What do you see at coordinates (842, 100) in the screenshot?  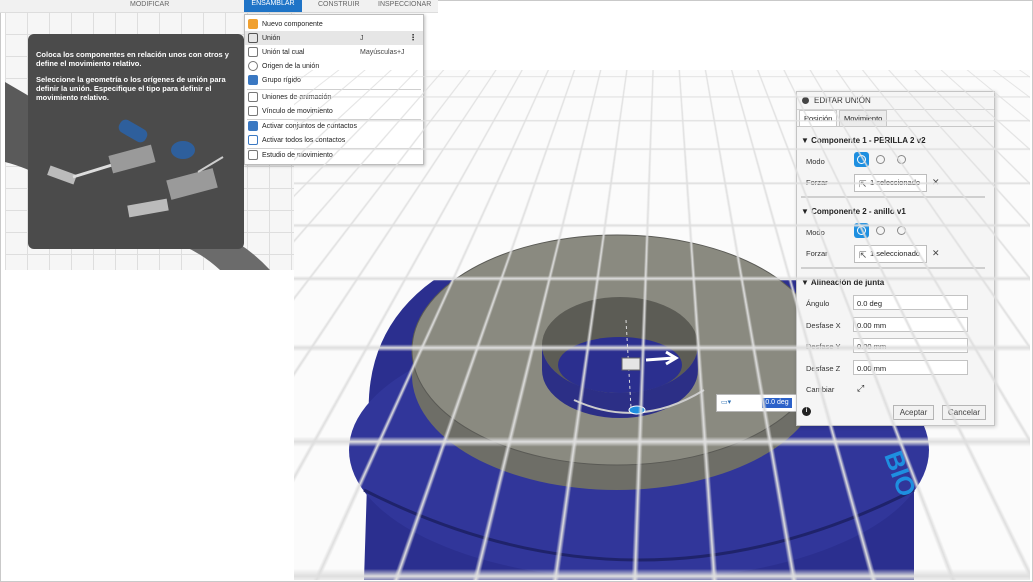 I see `dialog-title: EDITAR UNIÓN` at bounding box center [842, 100].